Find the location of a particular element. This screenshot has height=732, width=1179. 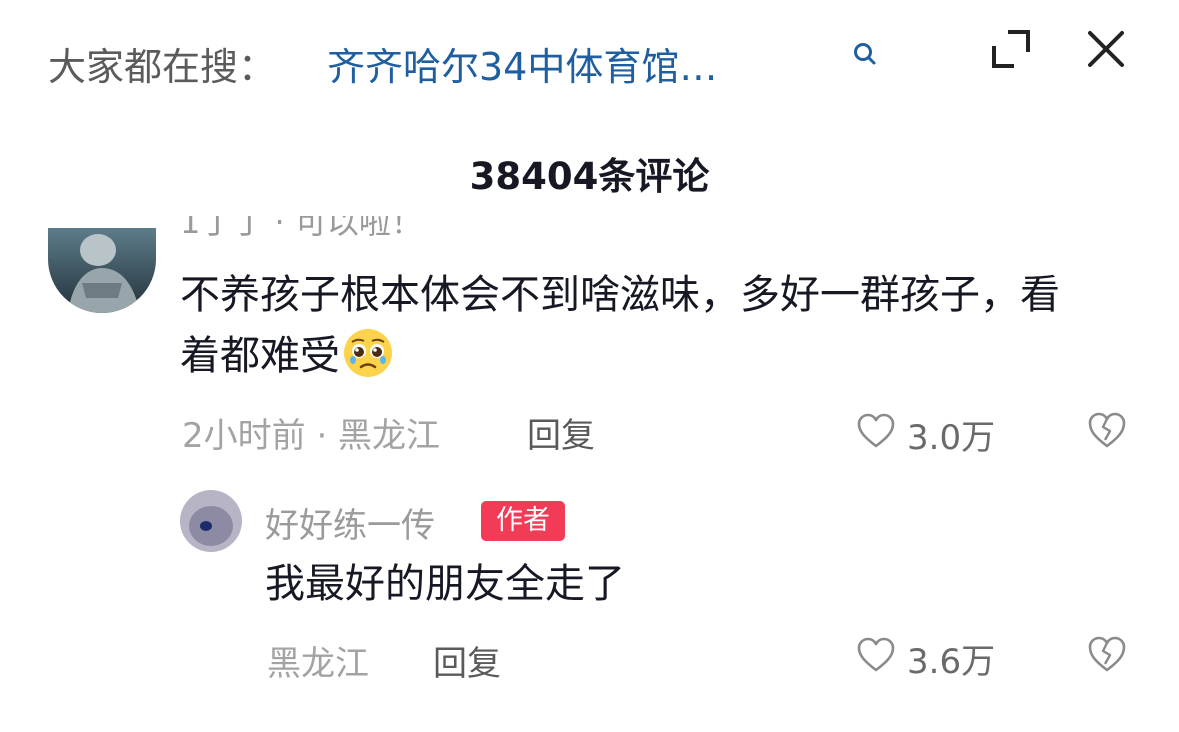

like-count: 3.6万 is located at coordinates (951, 662).